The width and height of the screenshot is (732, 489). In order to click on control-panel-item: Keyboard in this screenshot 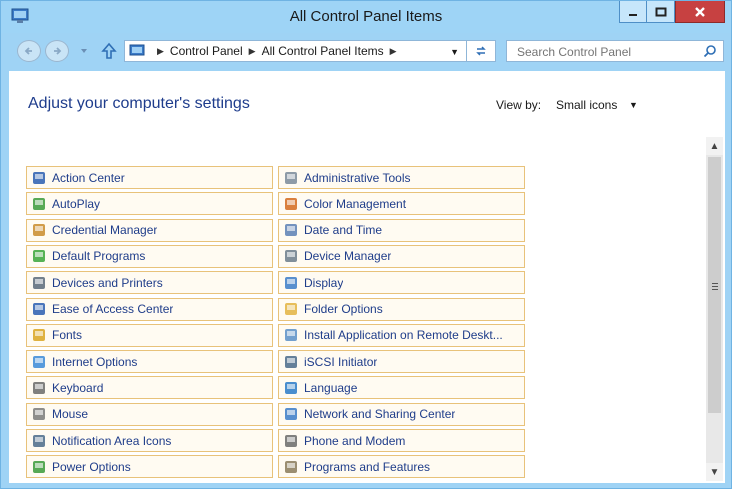, I will do `click(149, 388)`.